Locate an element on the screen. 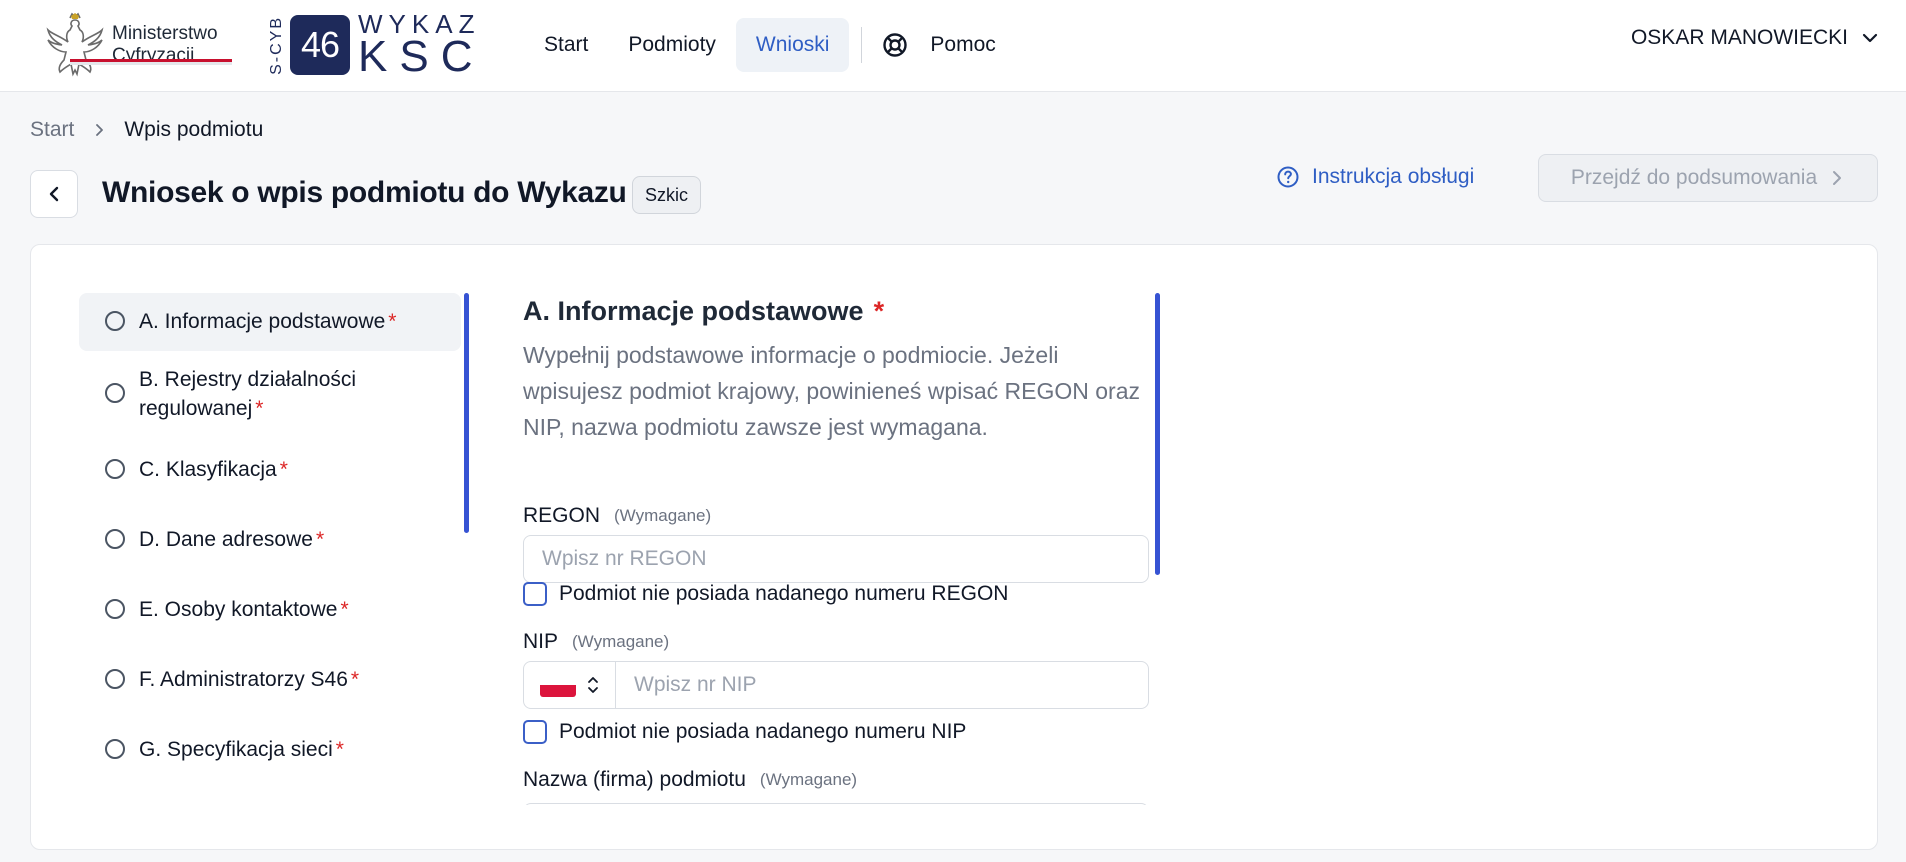 The image size is (1906, 862). country-select is located at coordinates (570, 685).